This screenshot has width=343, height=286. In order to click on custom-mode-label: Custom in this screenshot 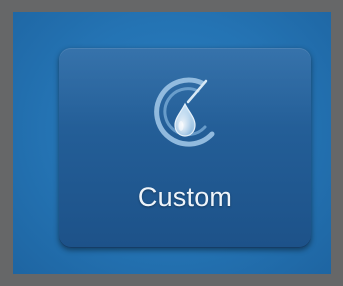, I will do `click(185, 197)`.